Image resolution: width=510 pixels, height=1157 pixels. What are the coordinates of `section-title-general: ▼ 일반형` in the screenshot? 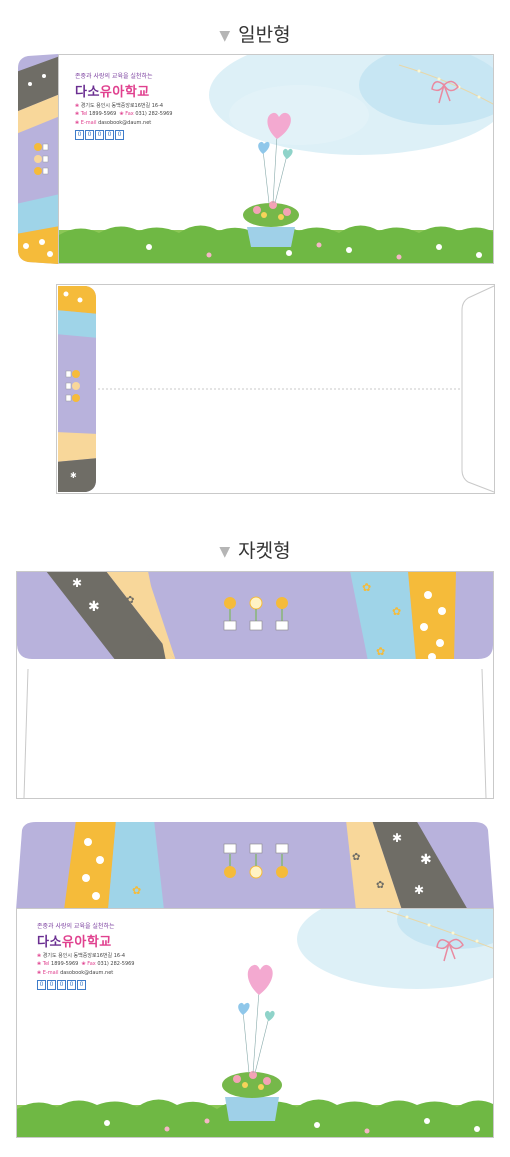 It's located at (255, 35).